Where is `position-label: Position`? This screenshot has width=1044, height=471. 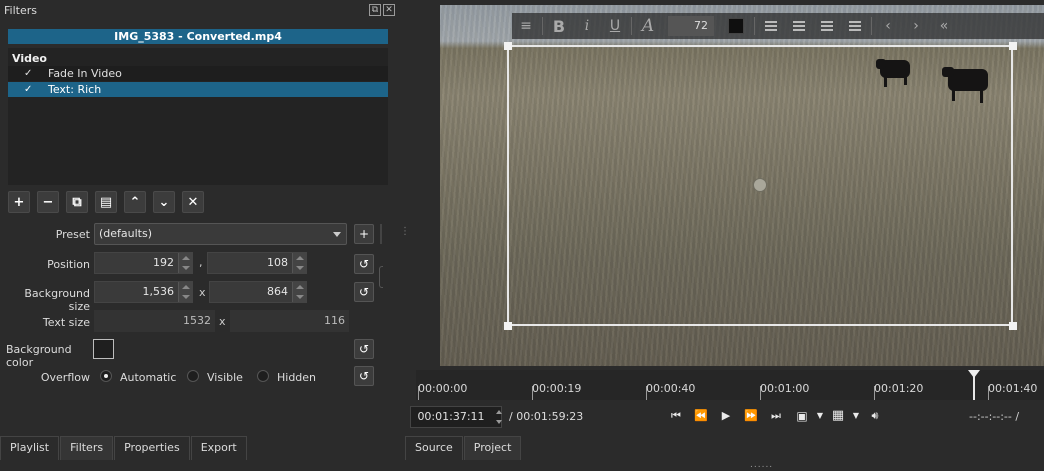
position-label: Position is located at coordinates (68, 264).